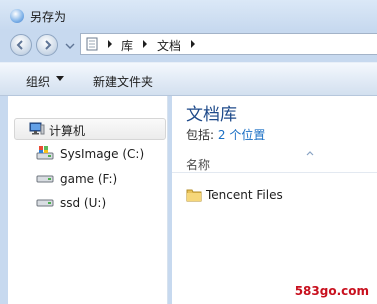 This screenshot has height=304, width=377. I want to click on back-button, so click(21, 45).